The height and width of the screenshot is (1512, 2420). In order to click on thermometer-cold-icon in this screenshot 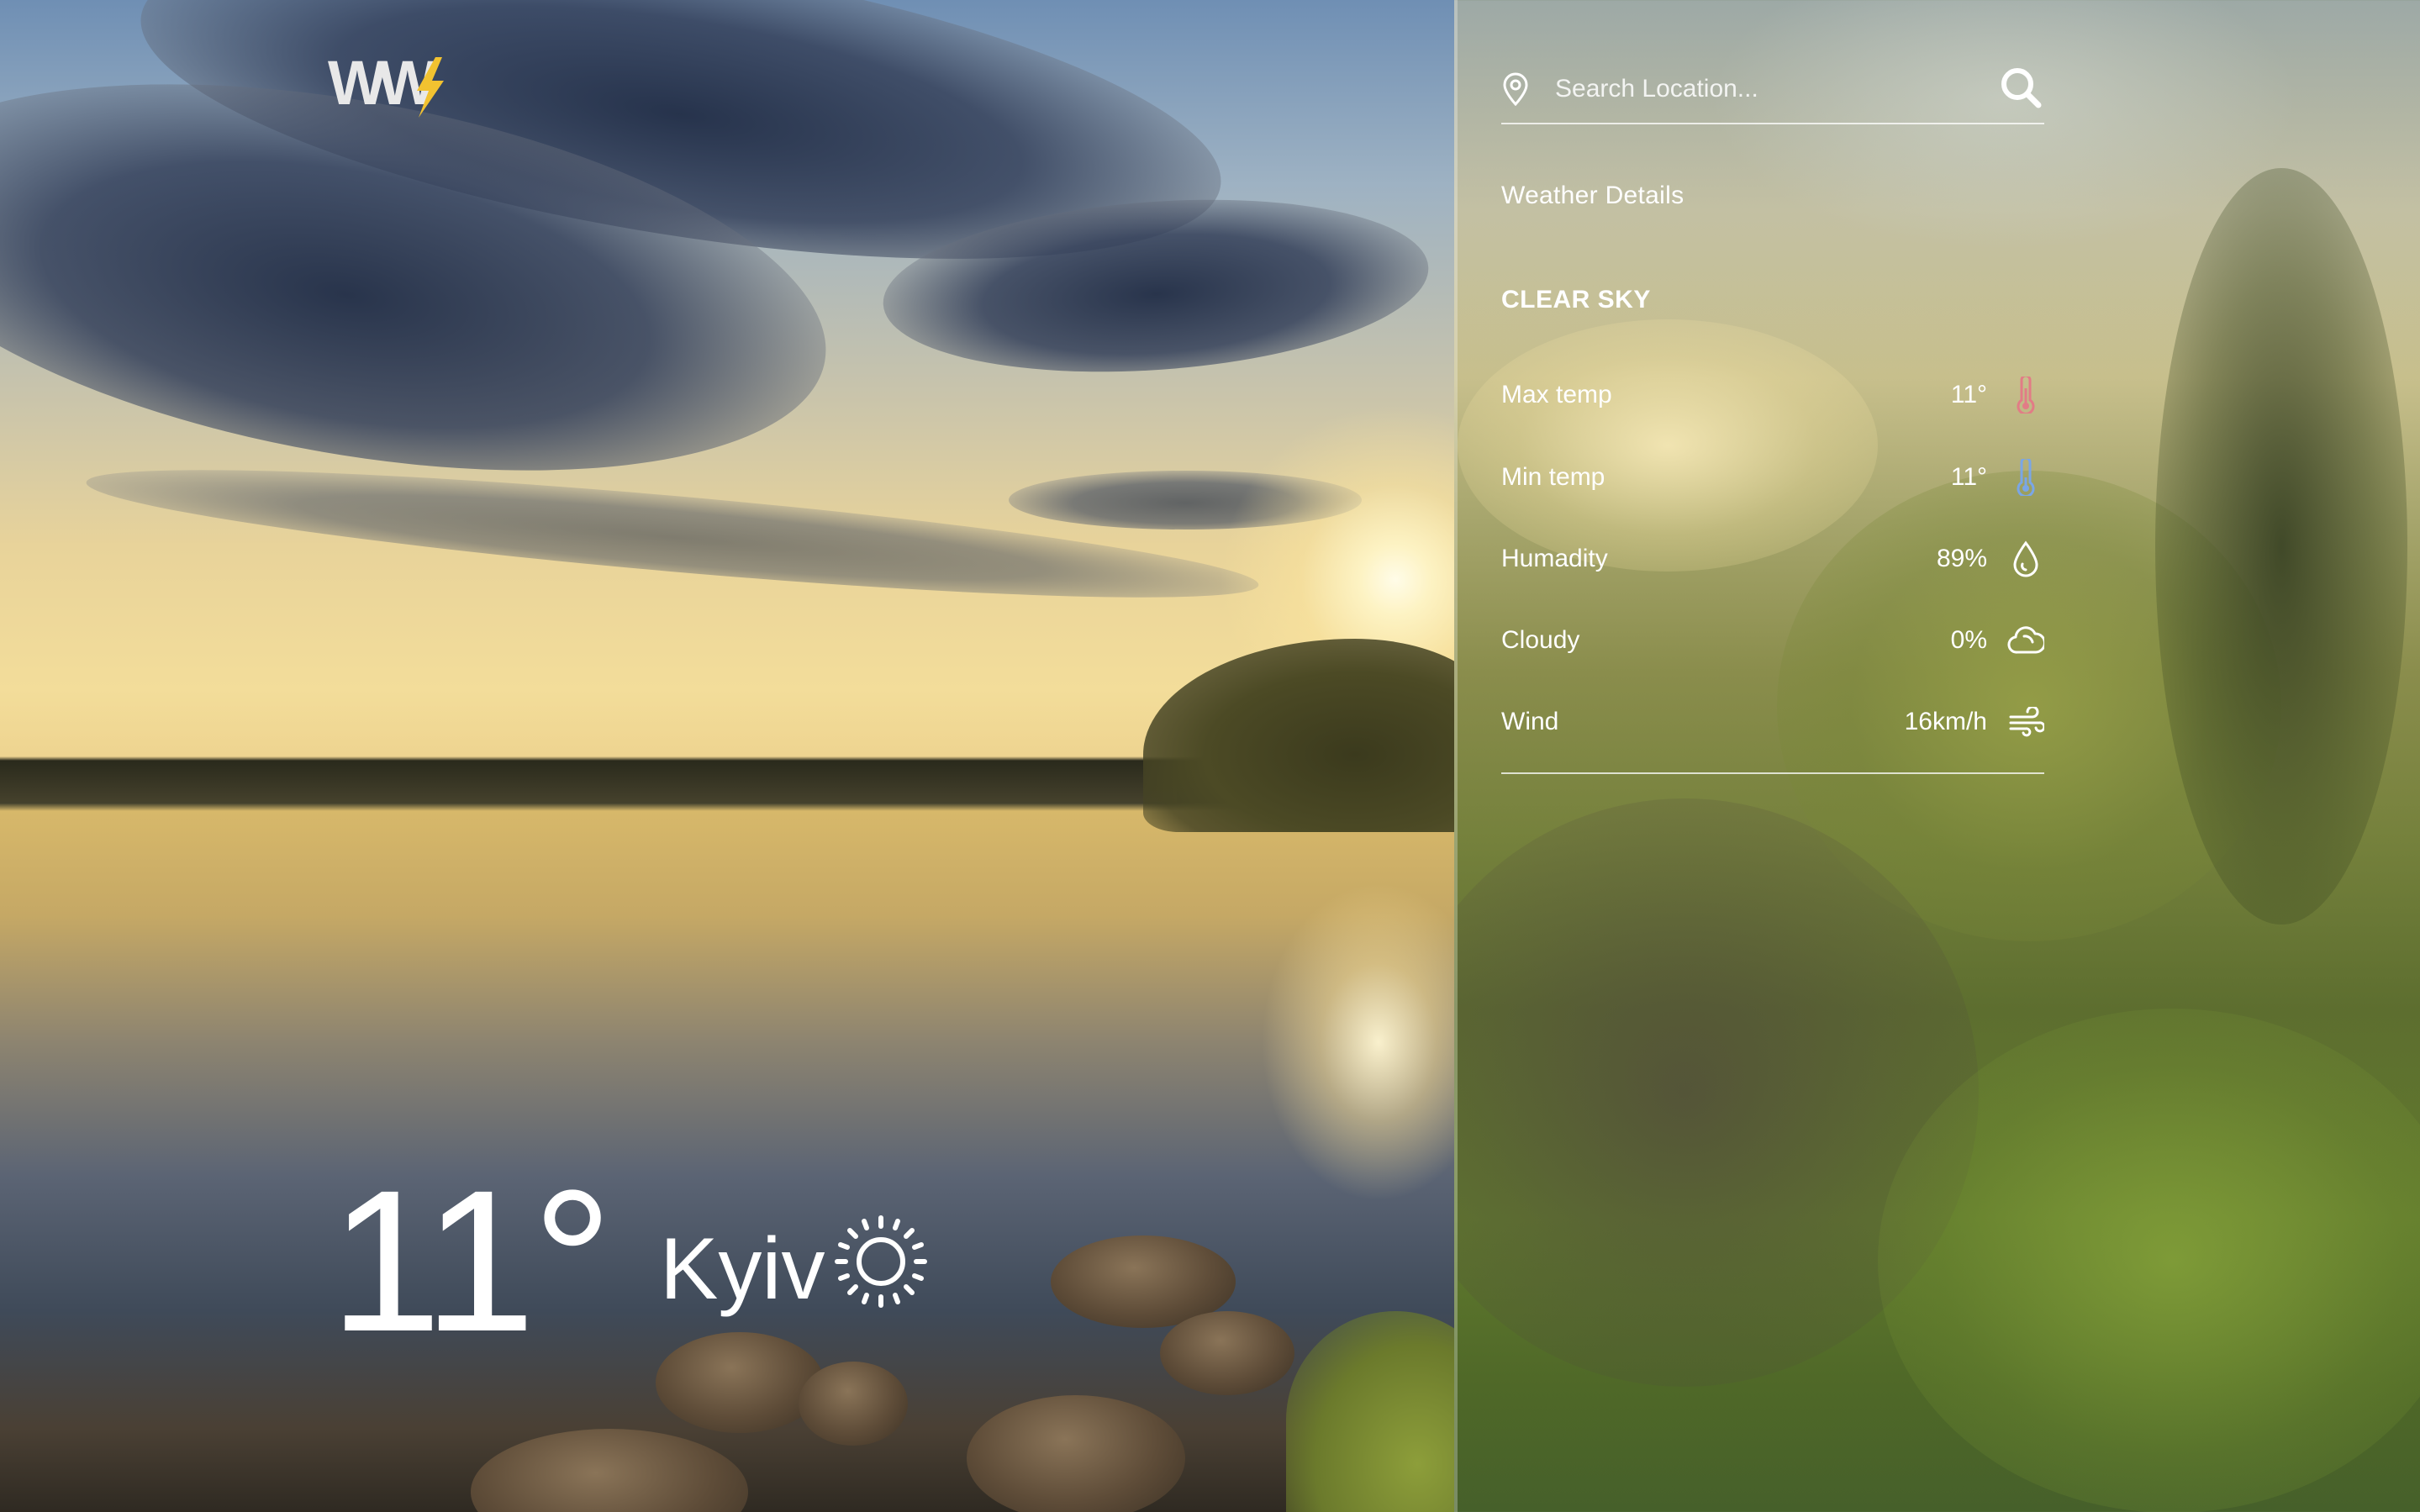, I will do `click(2025, 477)`.